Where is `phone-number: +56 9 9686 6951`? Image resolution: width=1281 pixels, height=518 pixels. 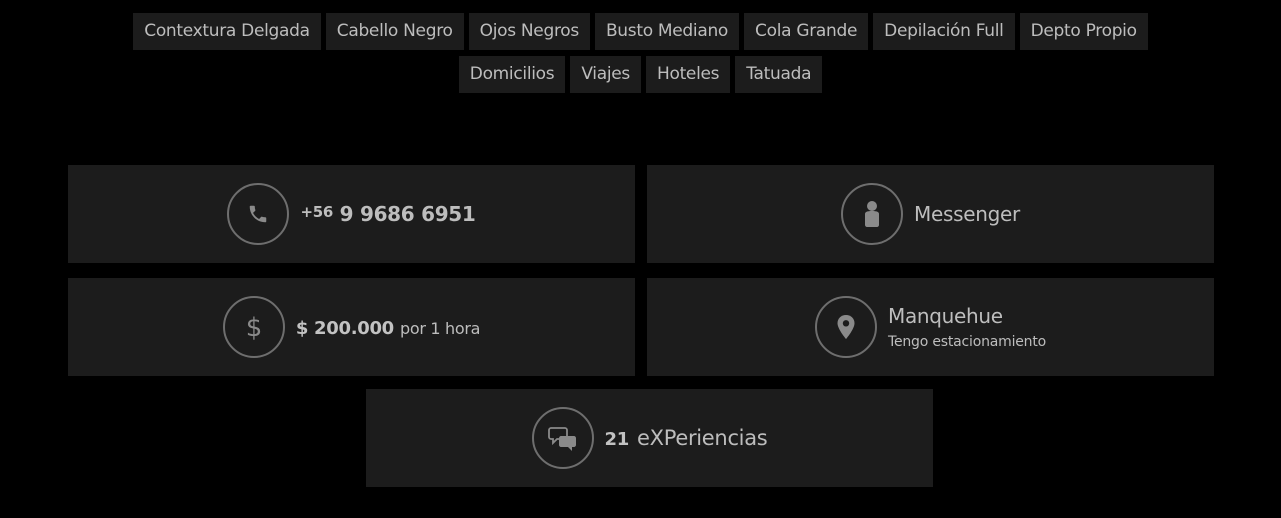 phone-number: +56 9 9686 6951 is located at coordinates (387, 214).